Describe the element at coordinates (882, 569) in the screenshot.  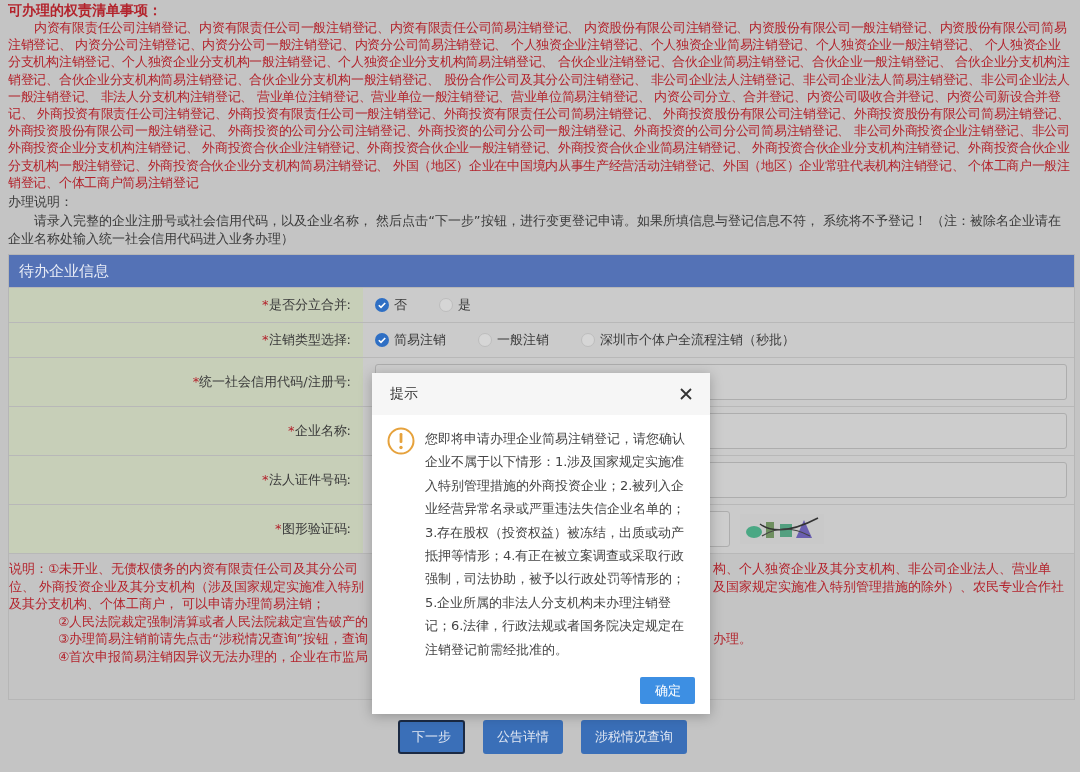
I see `note-text: 构、个人独资企业及其分支机构、非公司企业法人、营业单` at that location.